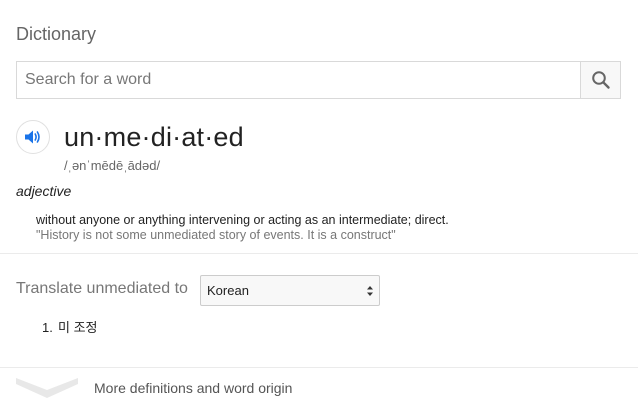 The image size is (638, 408). Describe the element at coordinates (319, 253) in the screenshot. I see `divider` at that location.